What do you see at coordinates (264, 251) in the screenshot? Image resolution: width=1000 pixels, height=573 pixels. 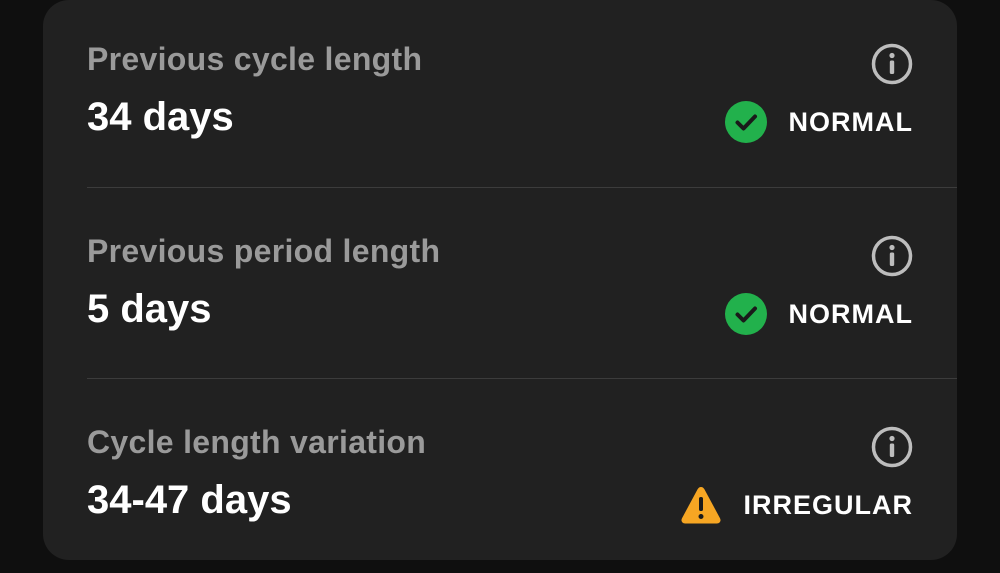 I see `metric-label: Previous period length` at bounding box center [264, 251].